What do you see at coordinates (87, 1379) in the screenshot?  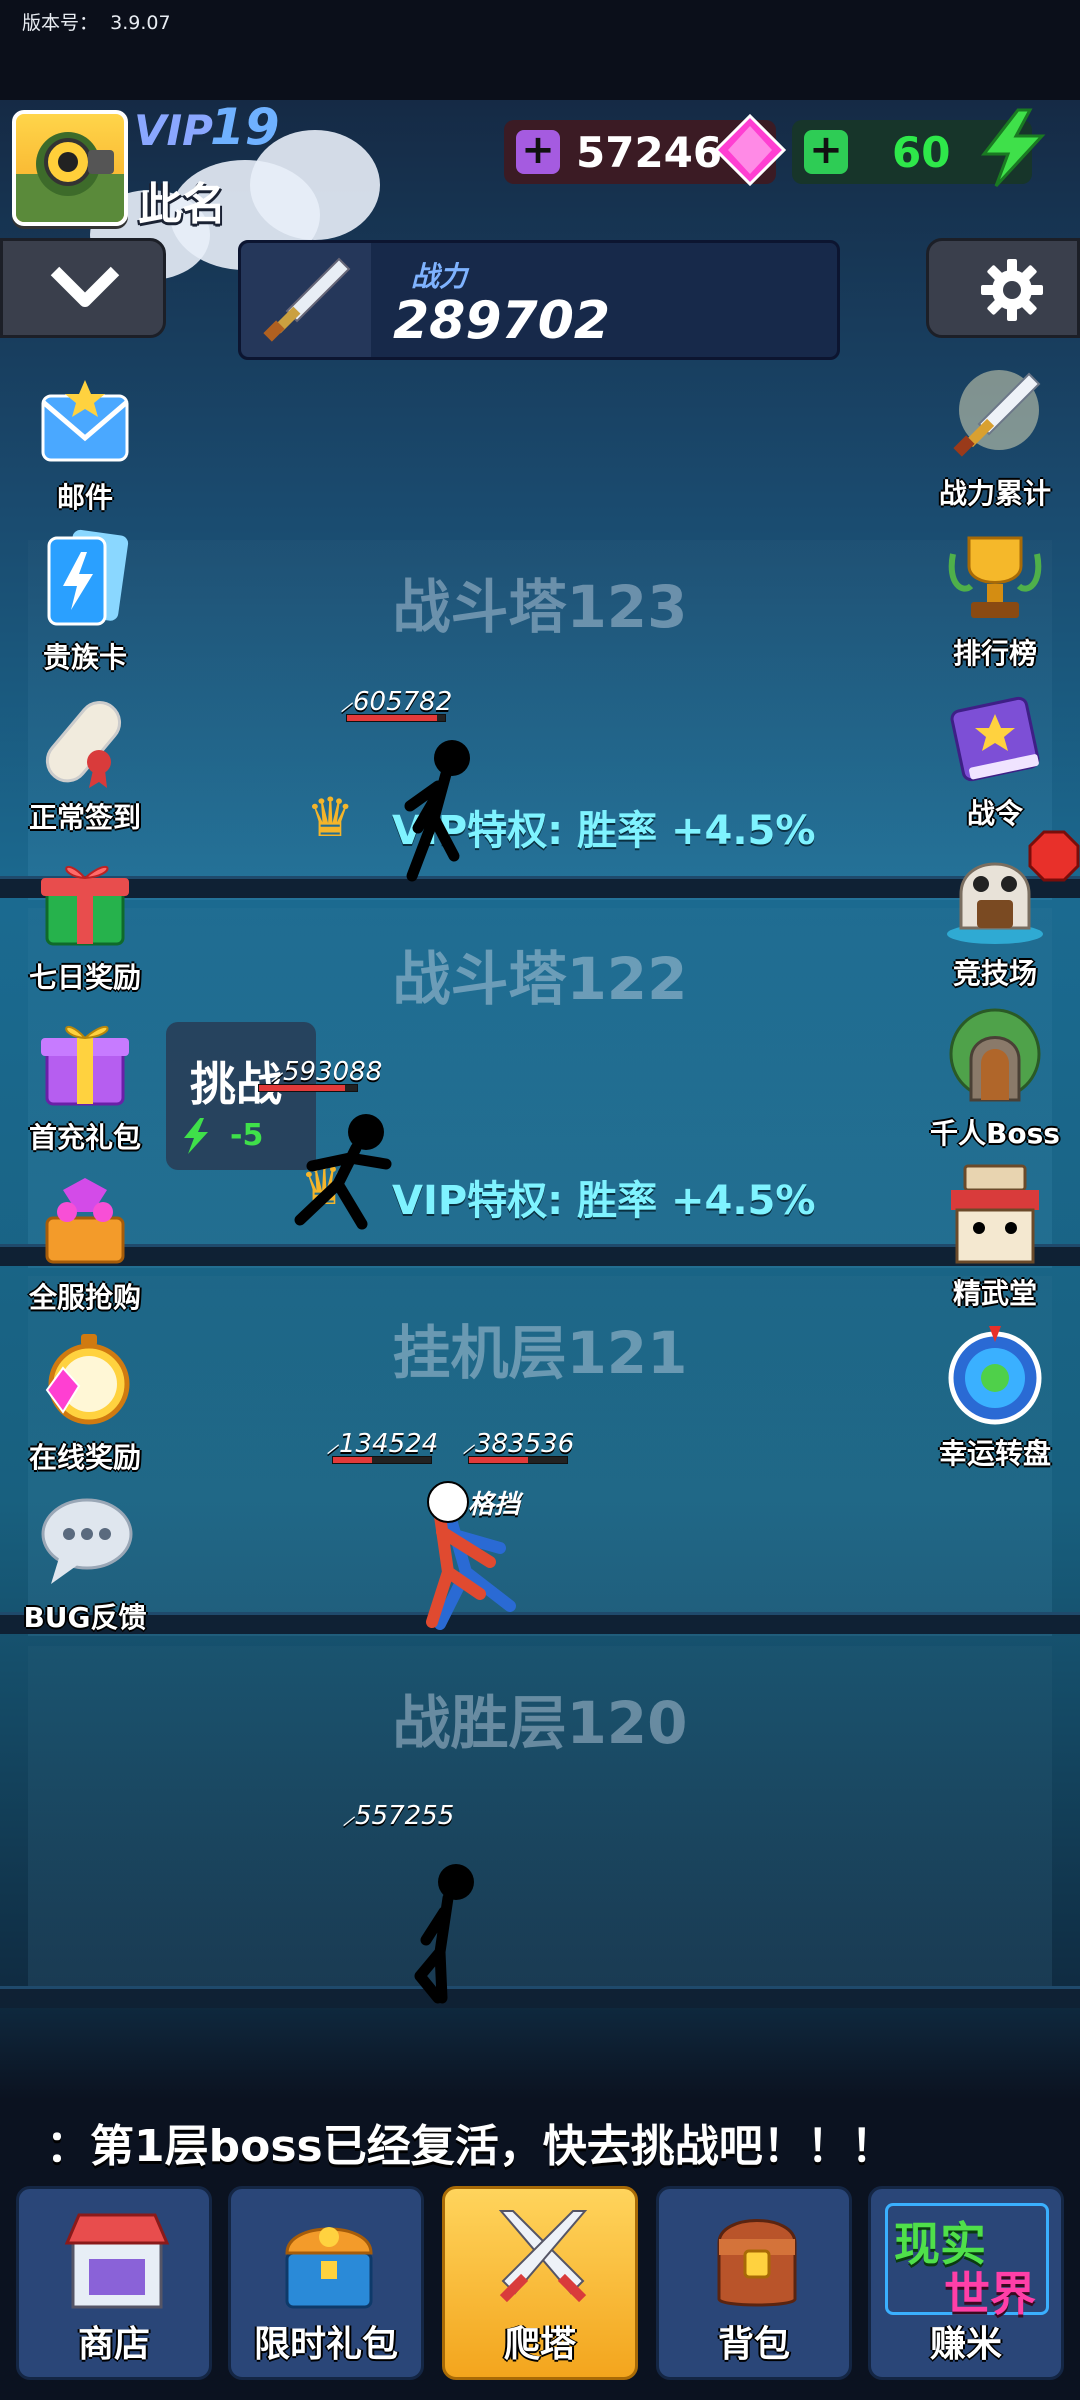 I see `stopwatch-icon` at bounding box center [87, 1379].